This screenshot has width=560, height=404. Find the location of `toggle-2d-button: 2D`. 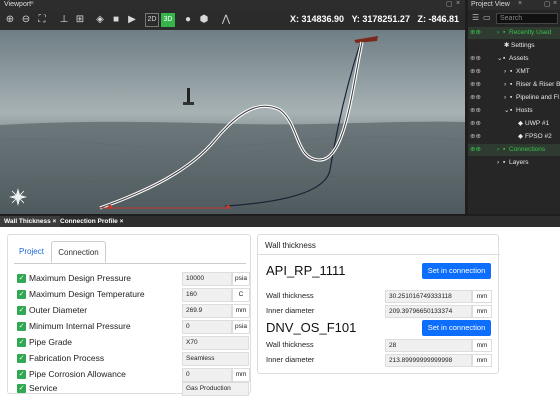

toggle-2d-button: 2D is located at coordinates (152, 20).